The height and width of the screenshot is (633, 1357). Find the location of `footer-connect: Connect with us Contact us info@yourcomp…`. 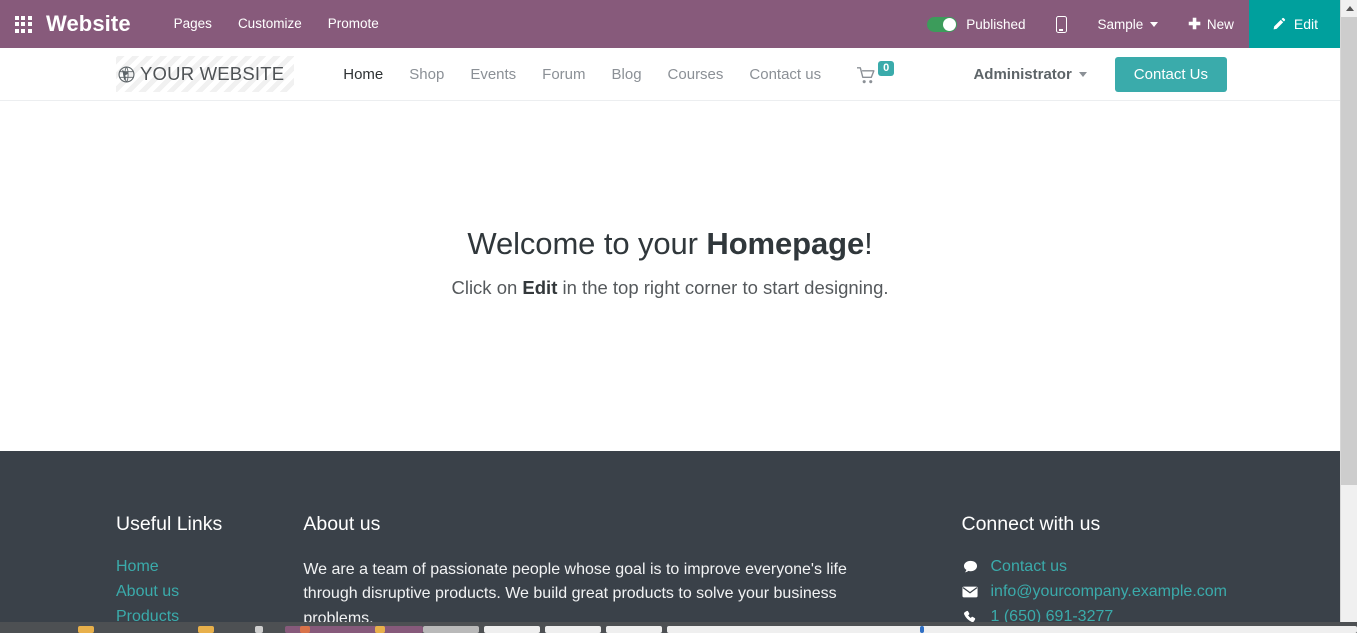

footer-connect: Connect with us Contact us info@yourcomp… is located at coordinates (1042, 573).